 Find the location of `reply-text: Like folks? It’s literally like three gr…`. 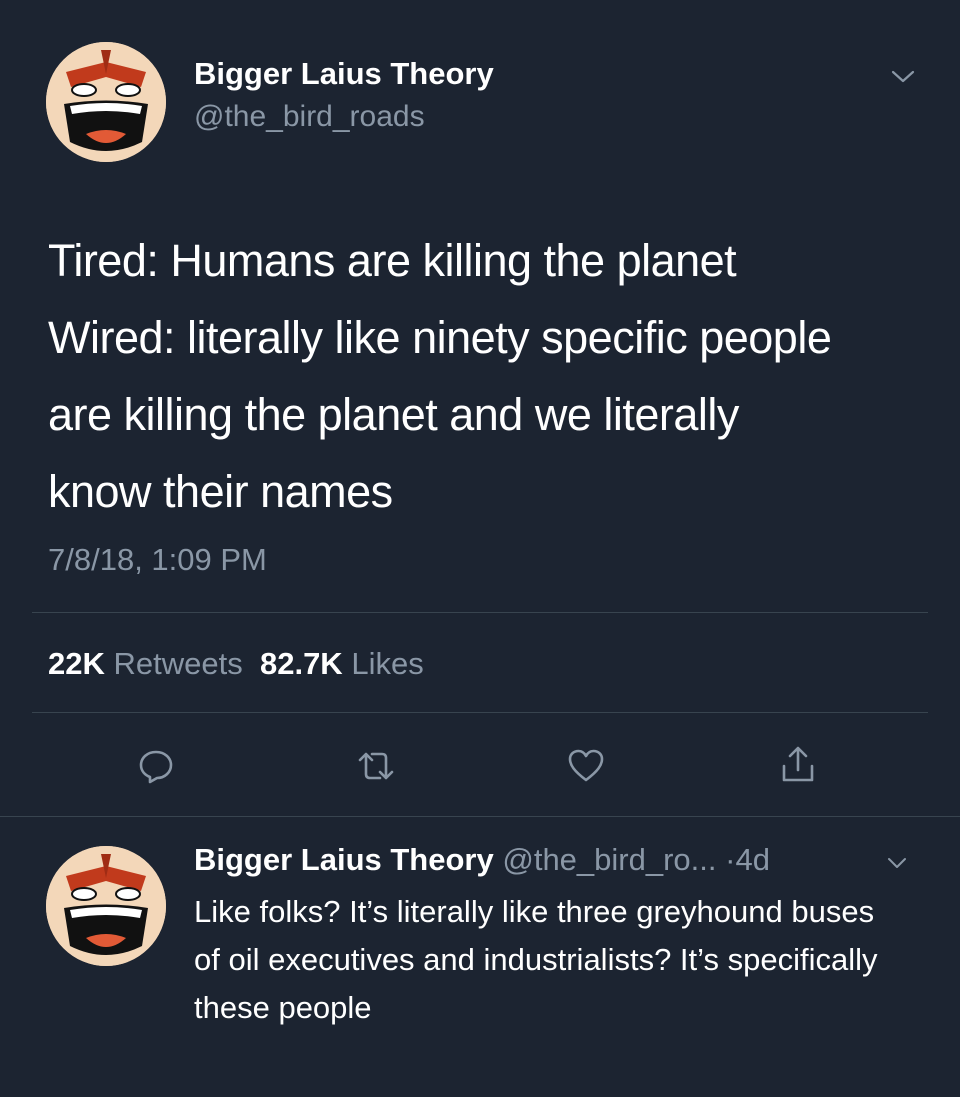

reply-text: Like folks? It’s literally like three gr… is located at coordinates (536, 959).